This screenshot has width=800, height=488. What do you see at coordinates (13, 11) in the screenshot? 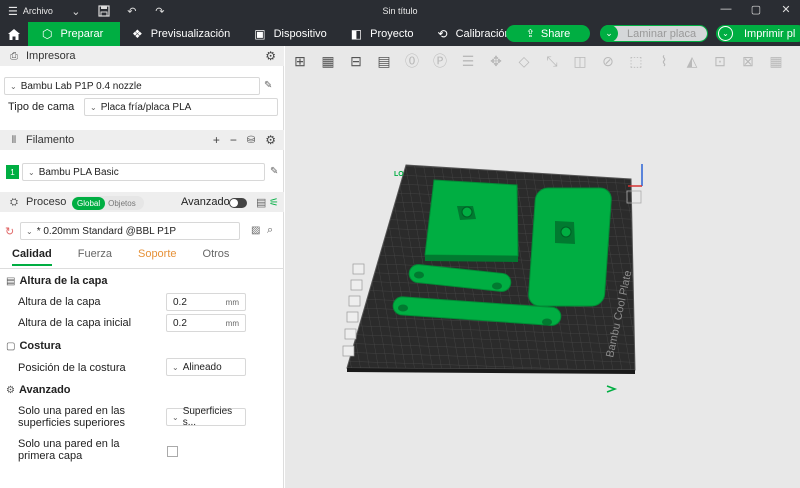
I see `hamburger-menu-icon: ☰` at bounding box center [13, 11].